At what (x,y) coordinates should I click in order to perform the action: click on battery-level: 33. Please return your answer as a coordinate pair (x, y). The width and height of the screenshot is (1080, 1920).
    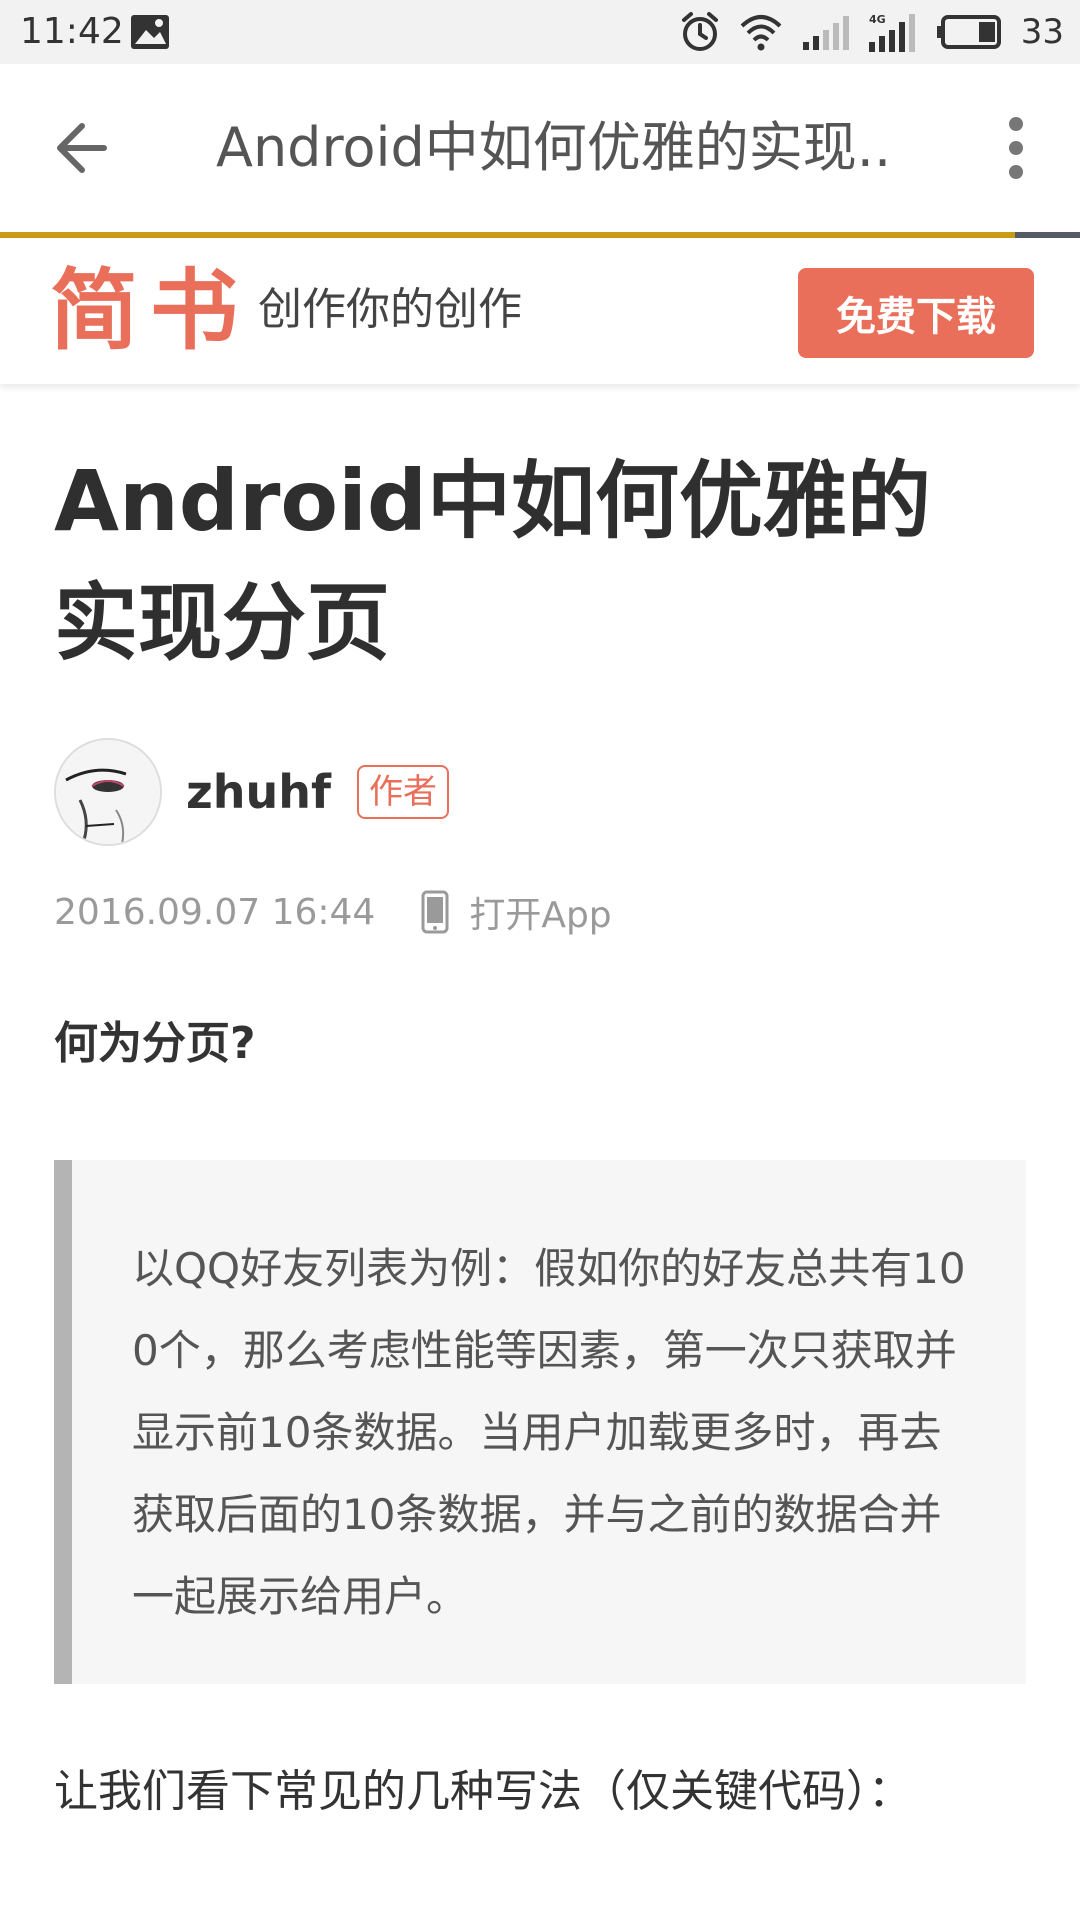
    Looking at the image, I should click on (1042, 32).